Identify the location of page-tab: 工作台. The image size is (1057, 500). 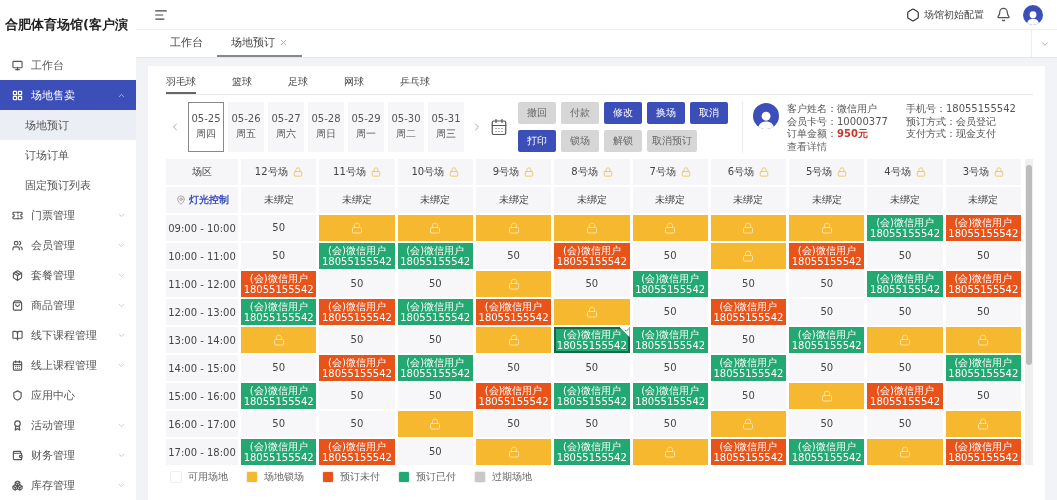
(186, 43).